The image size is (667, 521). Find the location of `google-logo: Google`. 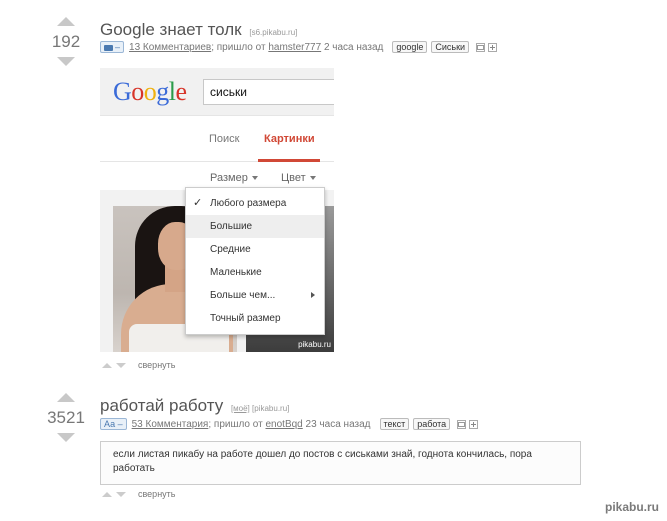

google-logo: Google is located at coordinates (150, 91).